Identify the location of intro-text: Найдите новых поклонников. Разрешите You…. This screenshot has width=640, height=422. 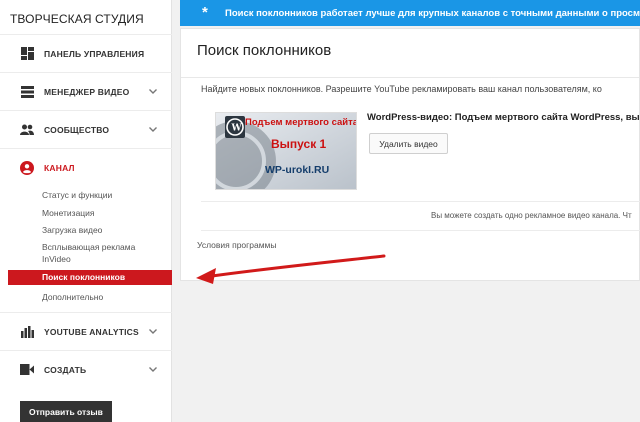
(401, 89).